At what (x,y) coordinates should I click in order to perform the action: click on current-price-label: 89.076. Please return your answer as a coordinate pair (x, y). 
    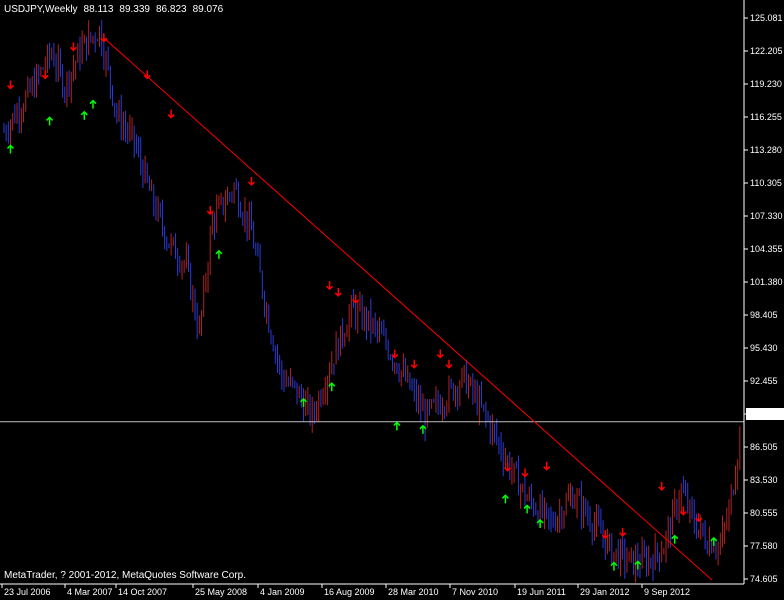
    Looking at the image, I should click on (762, 414).